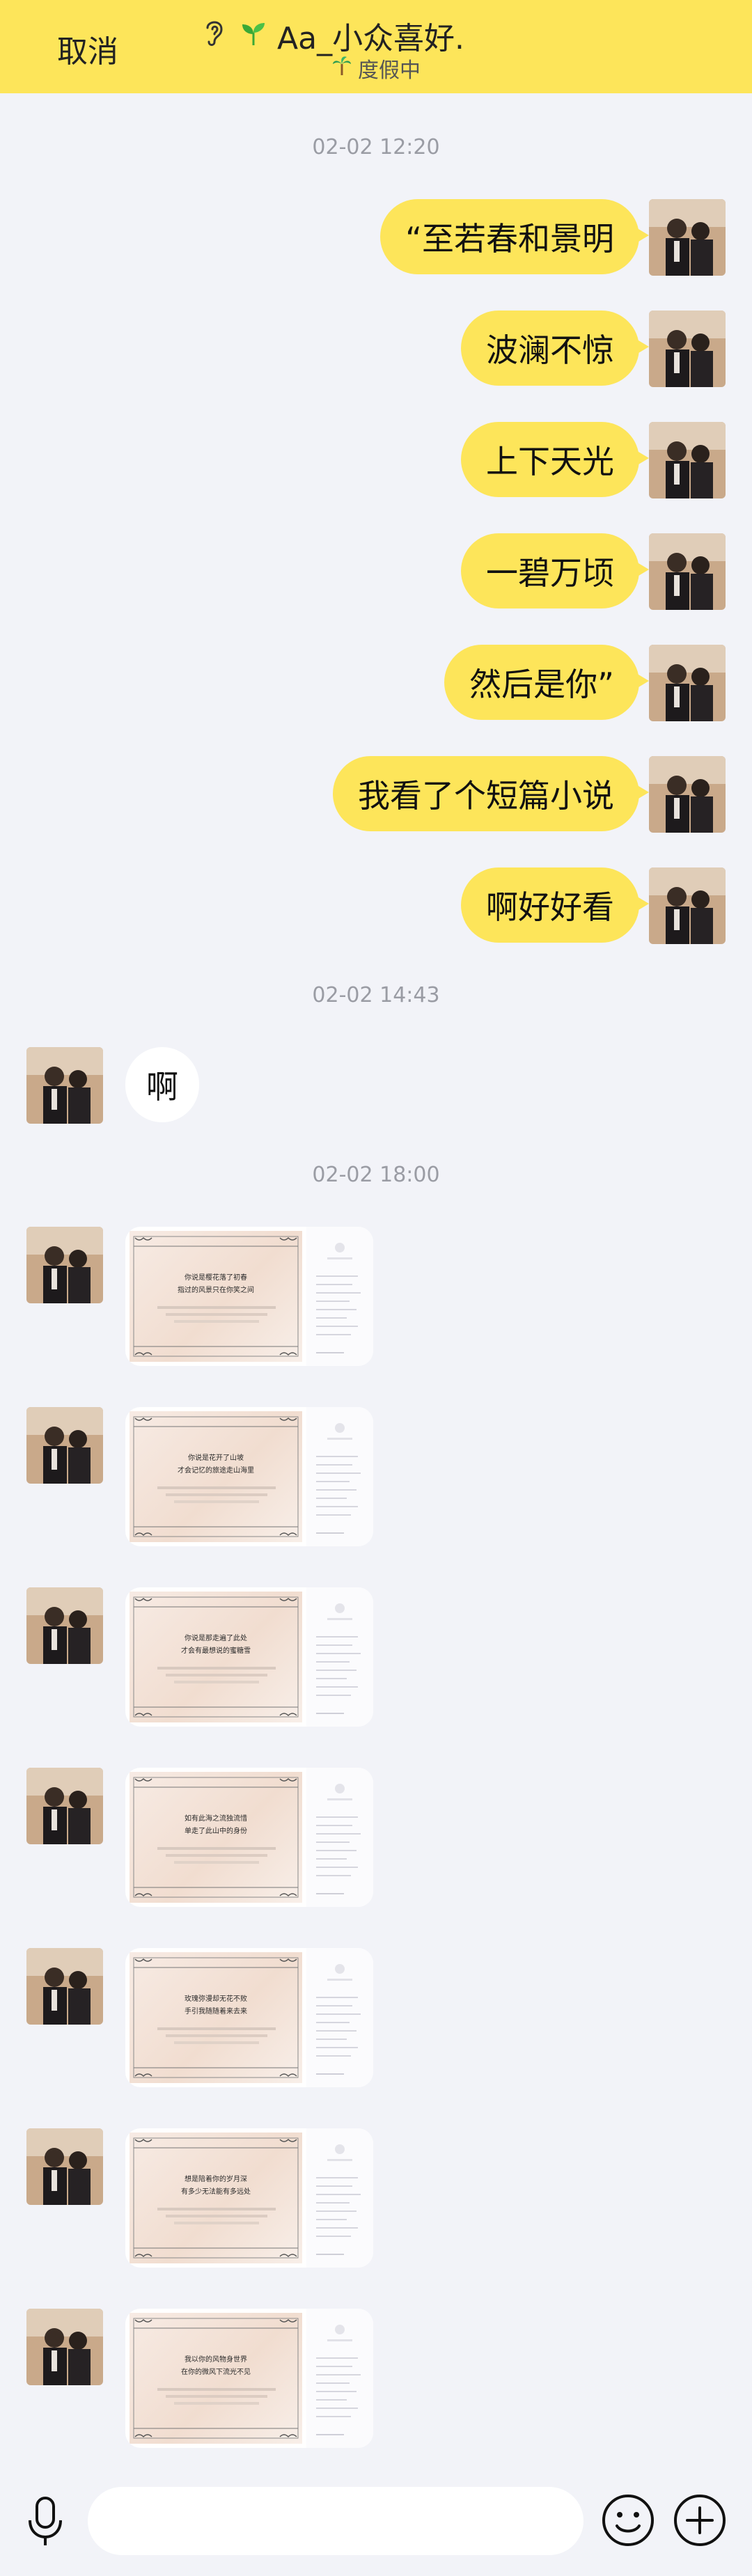 The width and height of the screenshot is (752, 2576). I want to click on caption-line: 有多少无法能有多远处, so click(216, 2191).